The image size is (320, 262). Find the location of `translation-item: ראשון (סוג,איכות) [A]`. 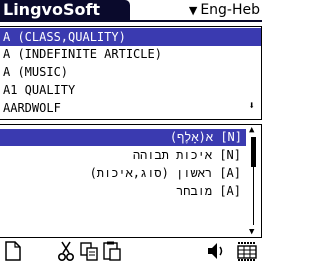

translation-item: ראשון (סוג,איכות) [A] is located at coordinates (165, 173).